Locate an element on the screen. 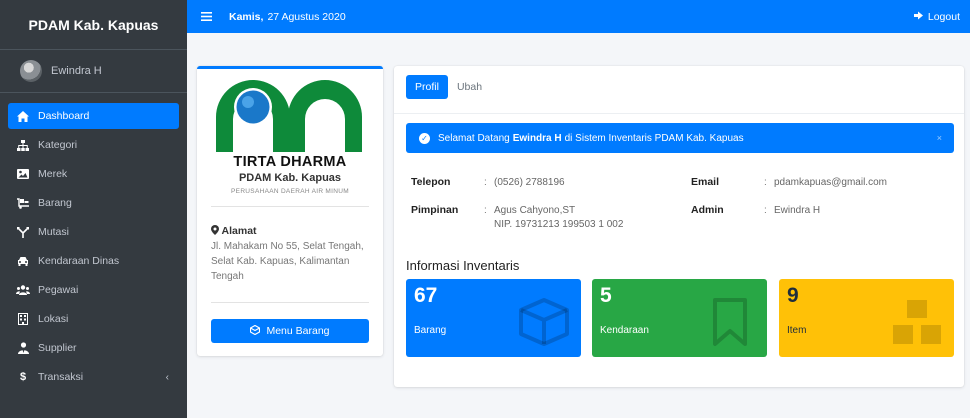  stat-value: 9 is located at coordinates (793, 295).